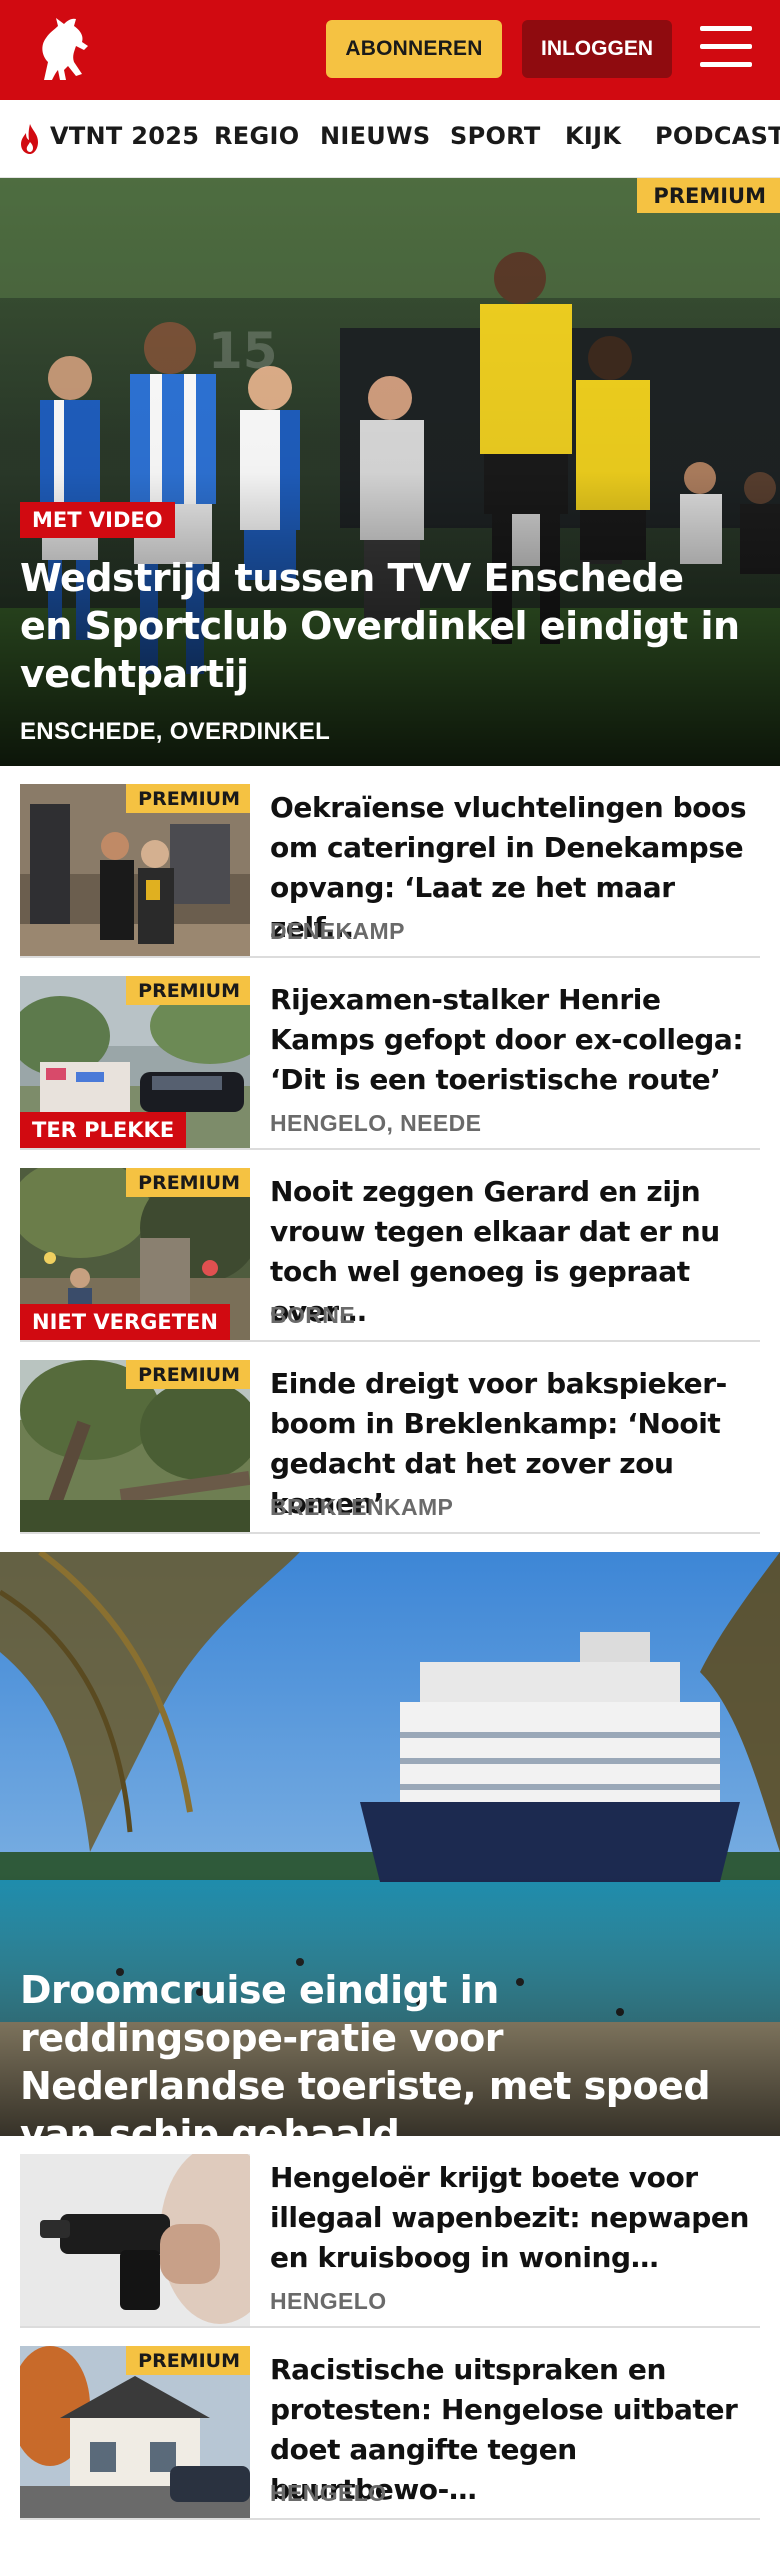 This screenshot has height=2560, width=780. What do you see at coordinates (337, 931) in the screenshot?
I see `article-location: DENEKAMP` at bounding box center [337, 931].